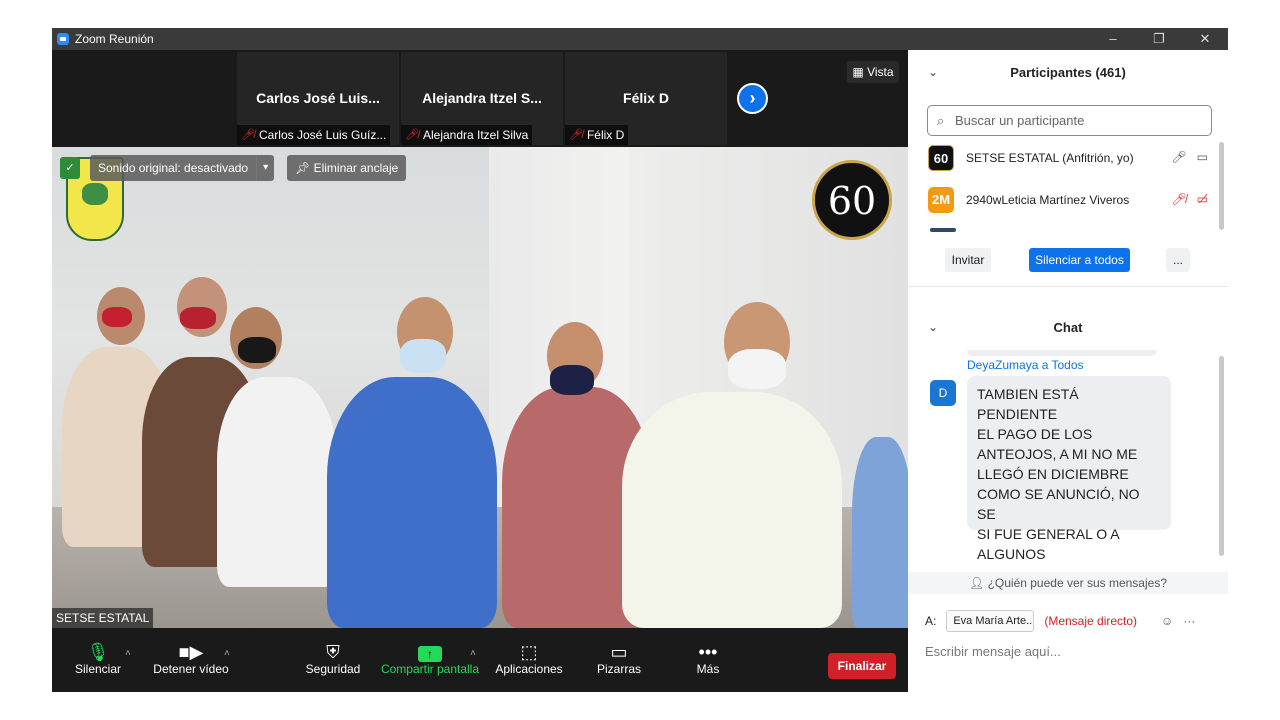 The image size is (1280, 720). I want to click on apps-icon: ⬚, so click(529, 652).